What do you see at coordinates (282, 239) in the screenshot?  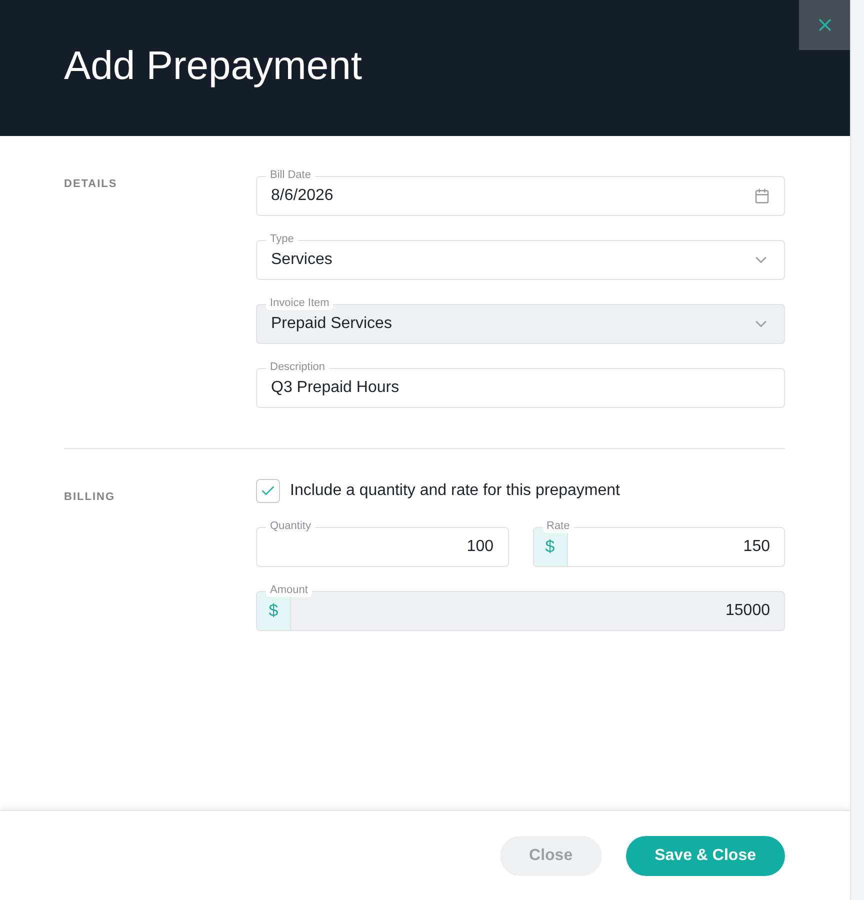 I see `field-label: Type` at bounding box center [282, 239].